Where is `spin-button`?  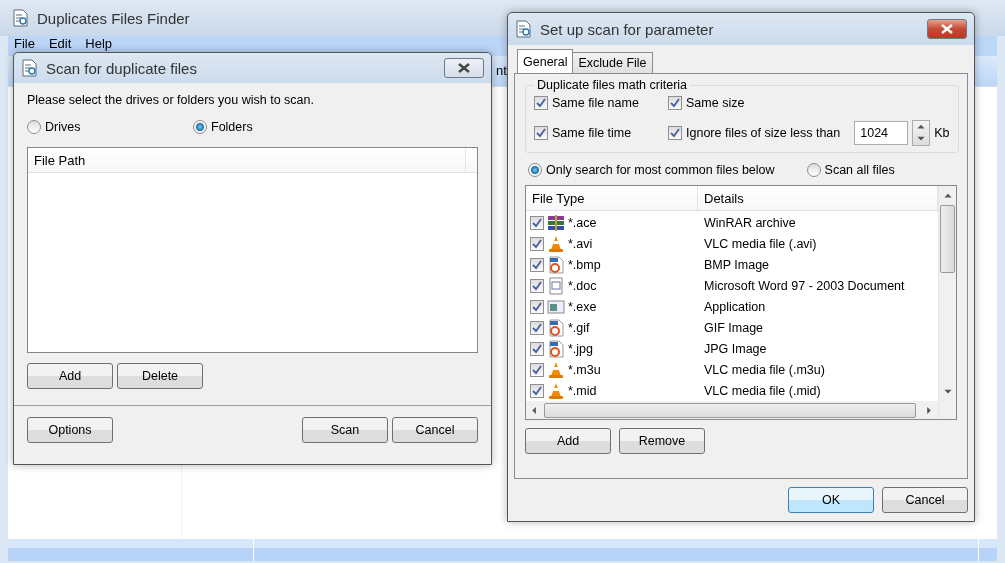
spin-button is located at coordinates (921, 133).